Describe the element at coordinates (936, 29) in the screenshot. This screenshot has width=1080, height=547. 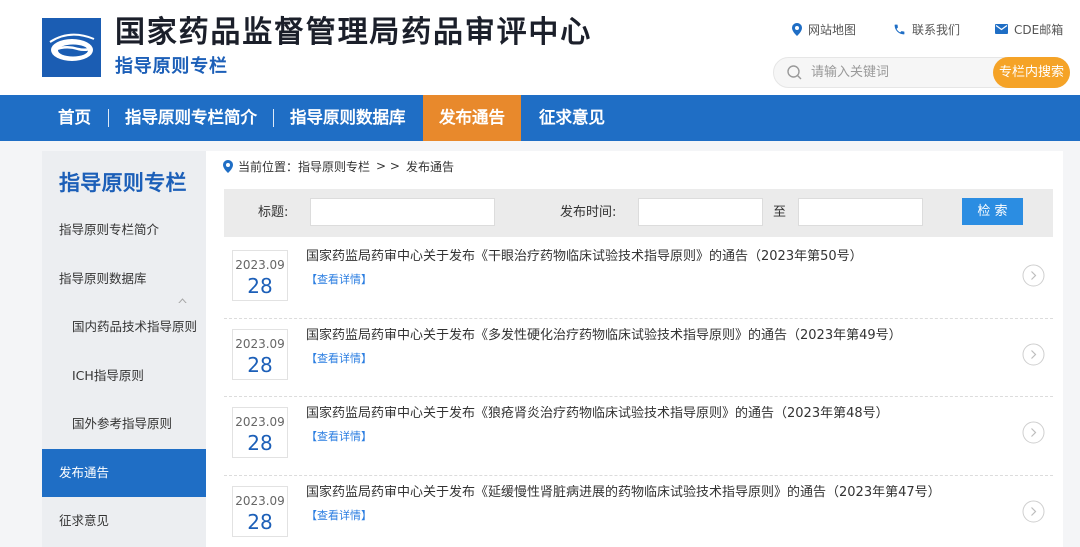
I see `contact-us-label: 联系我们` at that location.